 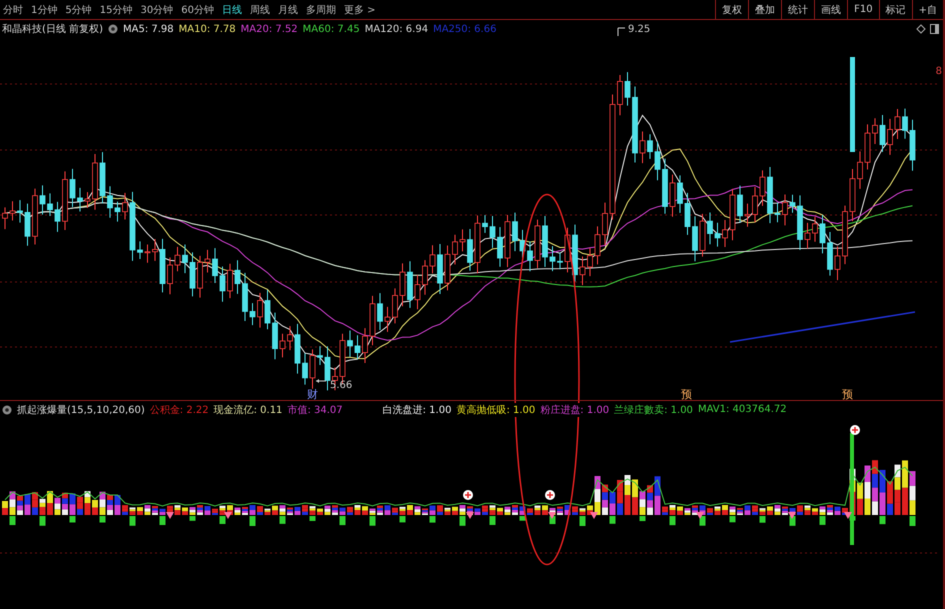 What do you see at coordinates (331, 29) in the screenshot?
I see `moving-average-value: MA60: 7.45` at bounding box center [331, 29].